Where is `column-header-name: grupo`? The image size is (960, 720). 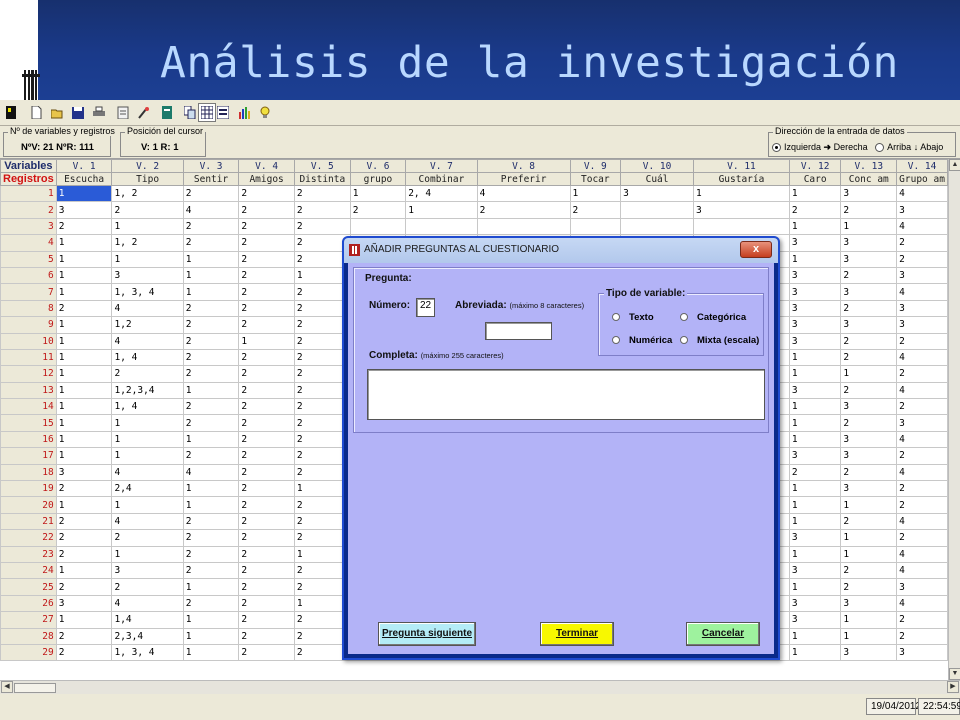 column-header-name: grupo is located at coordinates (378, 179).